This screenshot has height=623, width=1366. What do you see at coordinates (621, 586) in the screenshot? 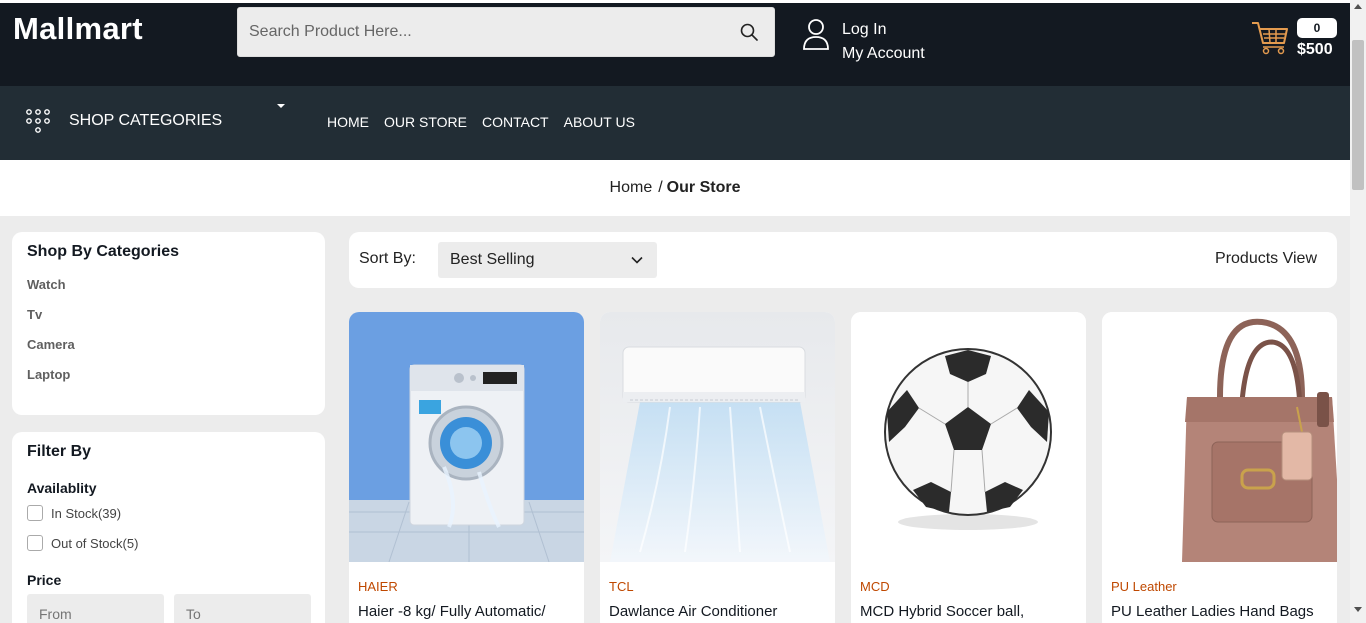
I see `product-brand: TCL` at bounding box center [621, 586].